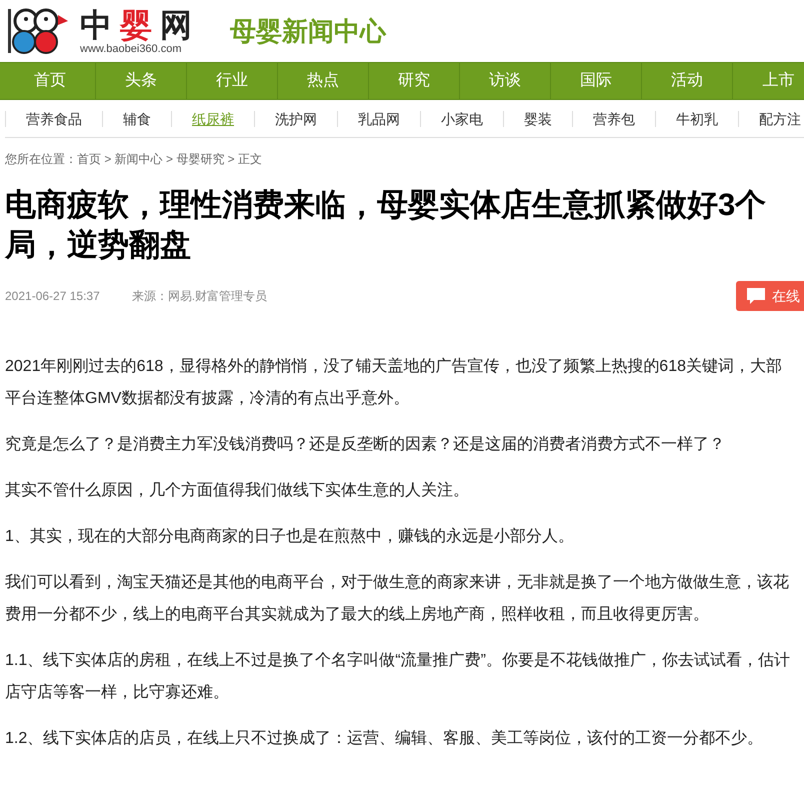 The height and width of the screenshot is (790, 804). What do you see at coordinates (98, 245) in the screenshot?
I see `article-title-line: 局，逆势翻盘` at bounding box center [98, 245].